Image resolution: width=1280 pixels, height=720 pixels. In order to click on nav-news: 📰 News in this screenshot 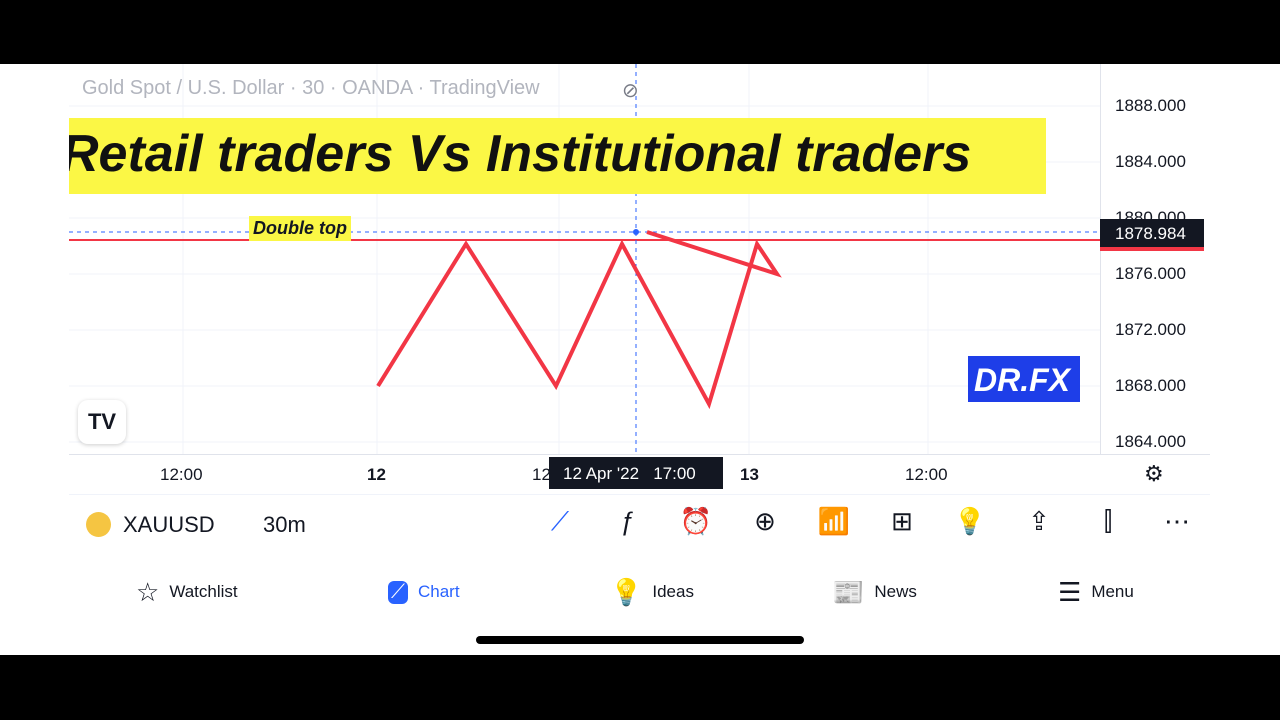, I will do `click(874, 592)`.